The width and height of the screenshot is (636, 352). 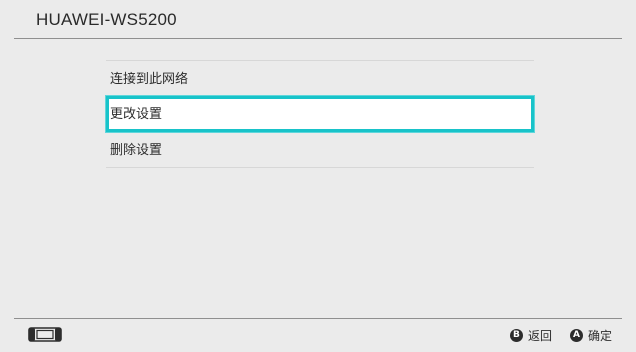 I want to click on back-action: B 返回, so click(x=530, y=335).